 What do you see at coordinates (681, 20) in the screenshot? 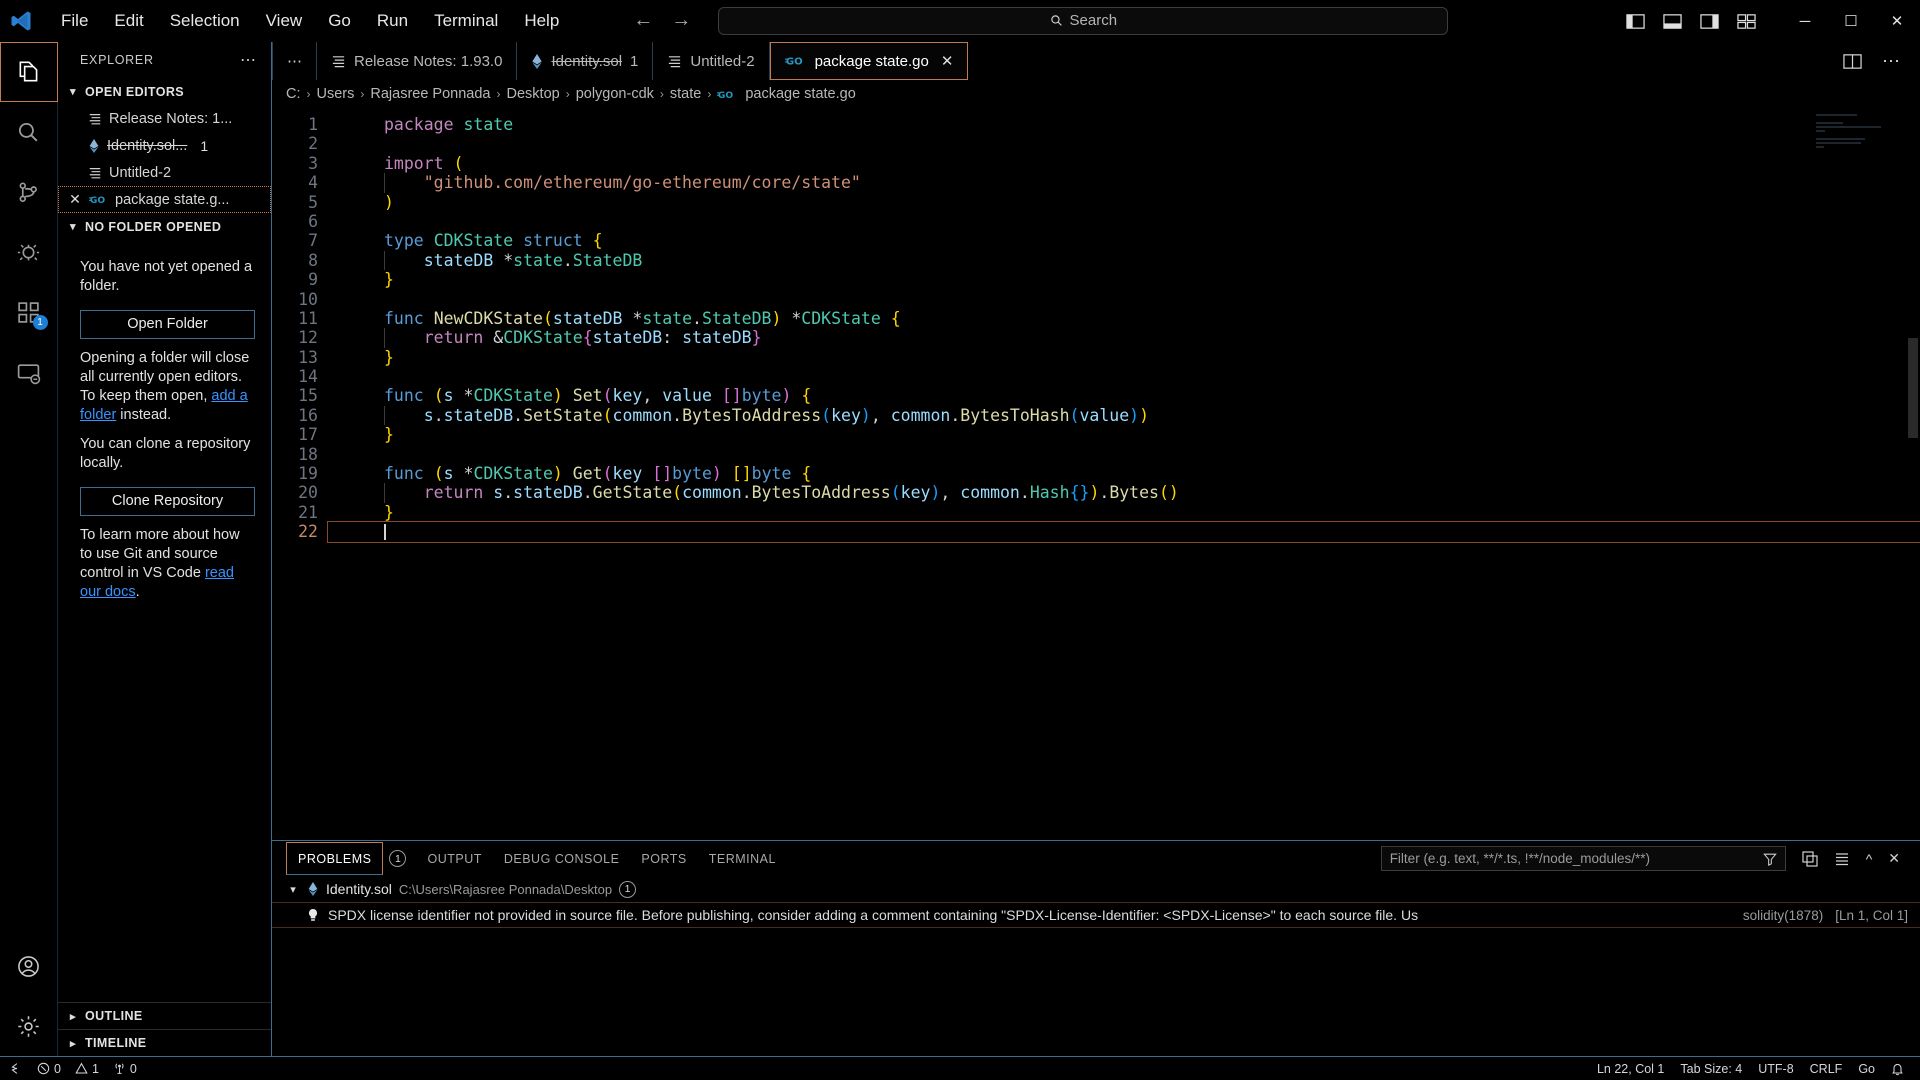
I see `arrow-right-icon: →` at bounding box center [681, 20].